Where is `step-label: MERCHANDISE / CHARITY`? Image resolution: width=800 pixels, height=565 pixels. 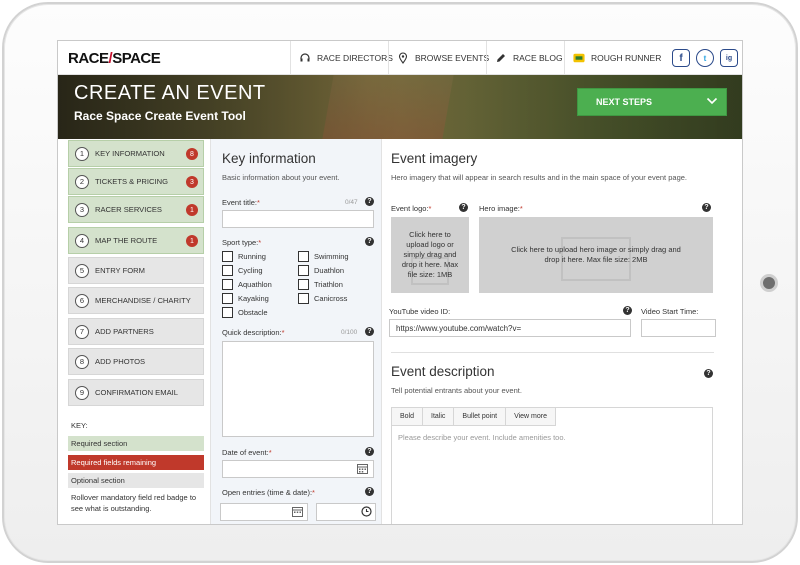
step-label: MERCHANDISE / CHARITY is located at coordinates (143, 300).